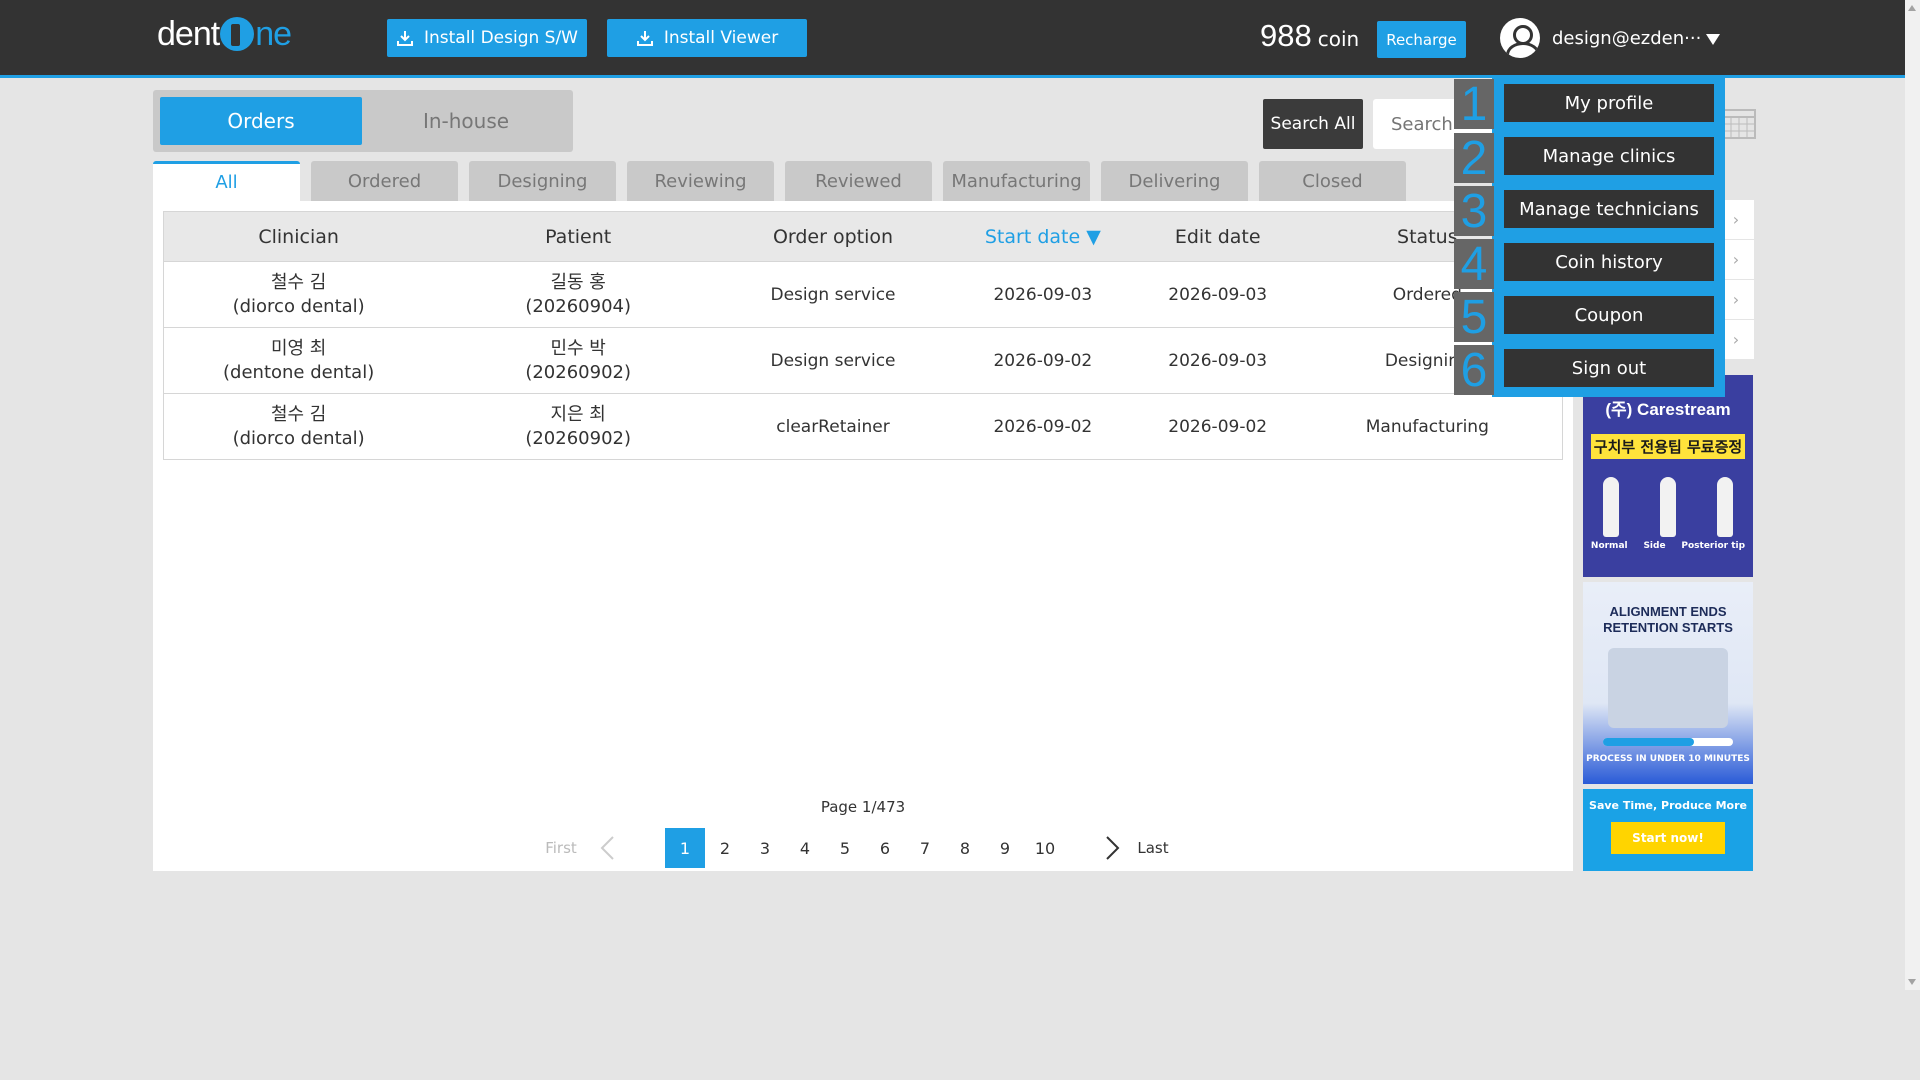 This screenshot has width=1920, height=1080. I want to click on tab-closed: Closed, so click(1332, 181).